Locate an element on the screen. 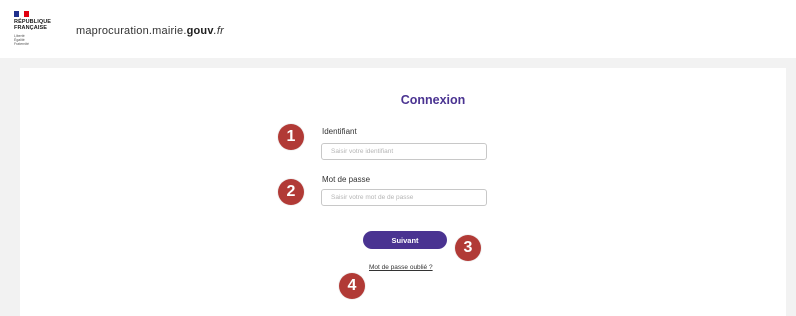 The image size is (796, 316). site-name-prefix: maprocuration.mairie. is located at coordinates (131, 31).